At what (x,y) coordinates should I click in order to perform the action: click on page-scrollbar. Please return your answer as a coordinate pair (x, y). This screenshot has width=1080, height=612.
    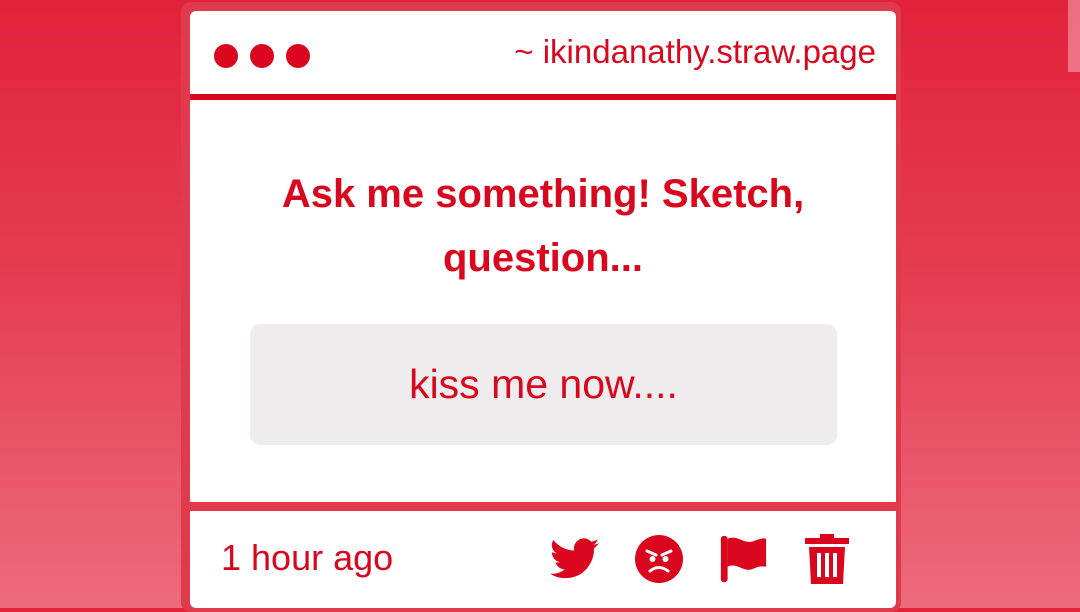
    Looking at the image, I should click on (1074, 36).